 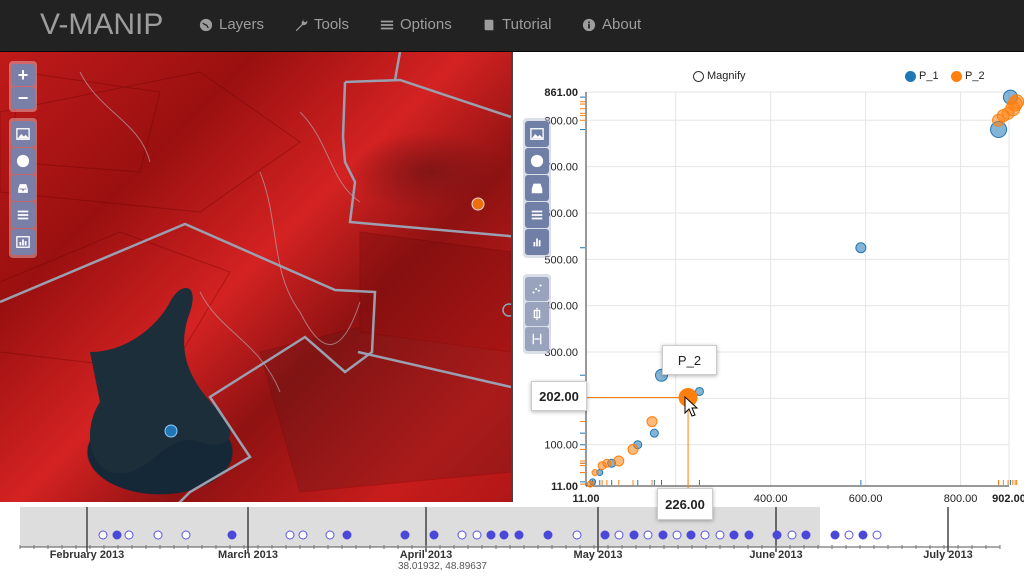 What do you see at coordinates (622, 24) in the screenshot?
I see `nav-about-label: About` at bounding box center [622, 24].